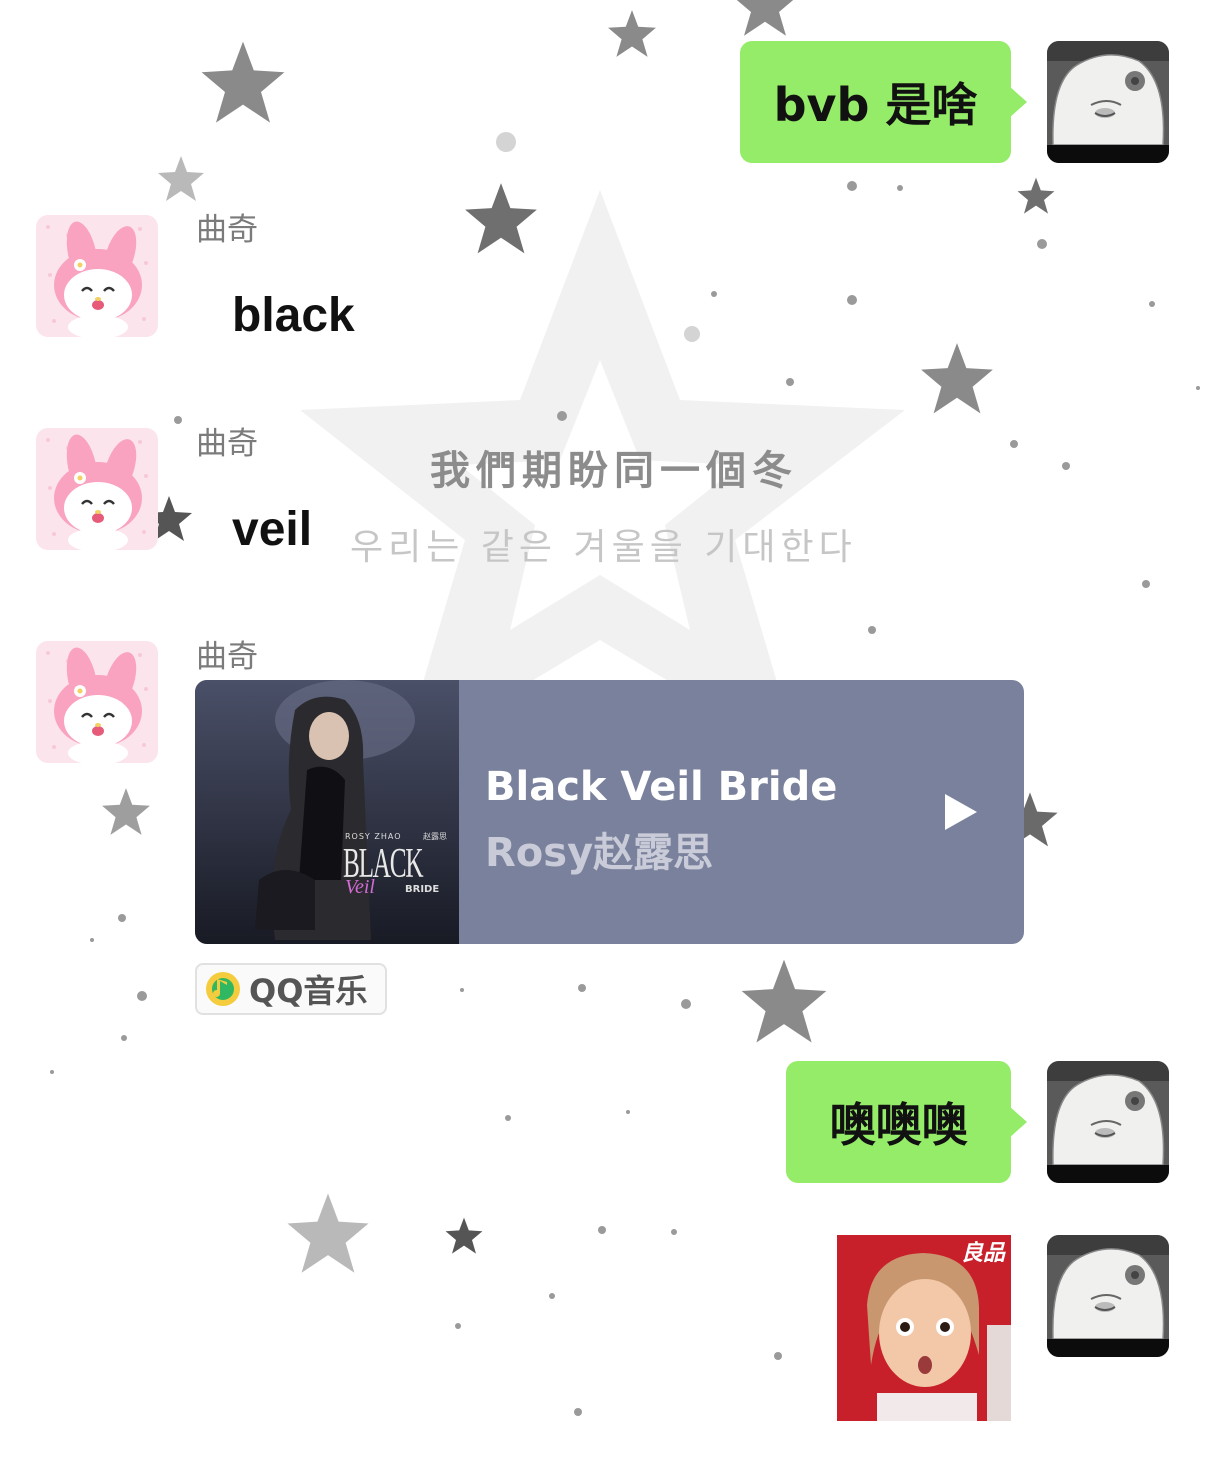 The width and height of the screenshot is (1206, 1457). Describe the element at coordinates (223, 989) in the screenshot. I see `qq-music-icon` at that location.